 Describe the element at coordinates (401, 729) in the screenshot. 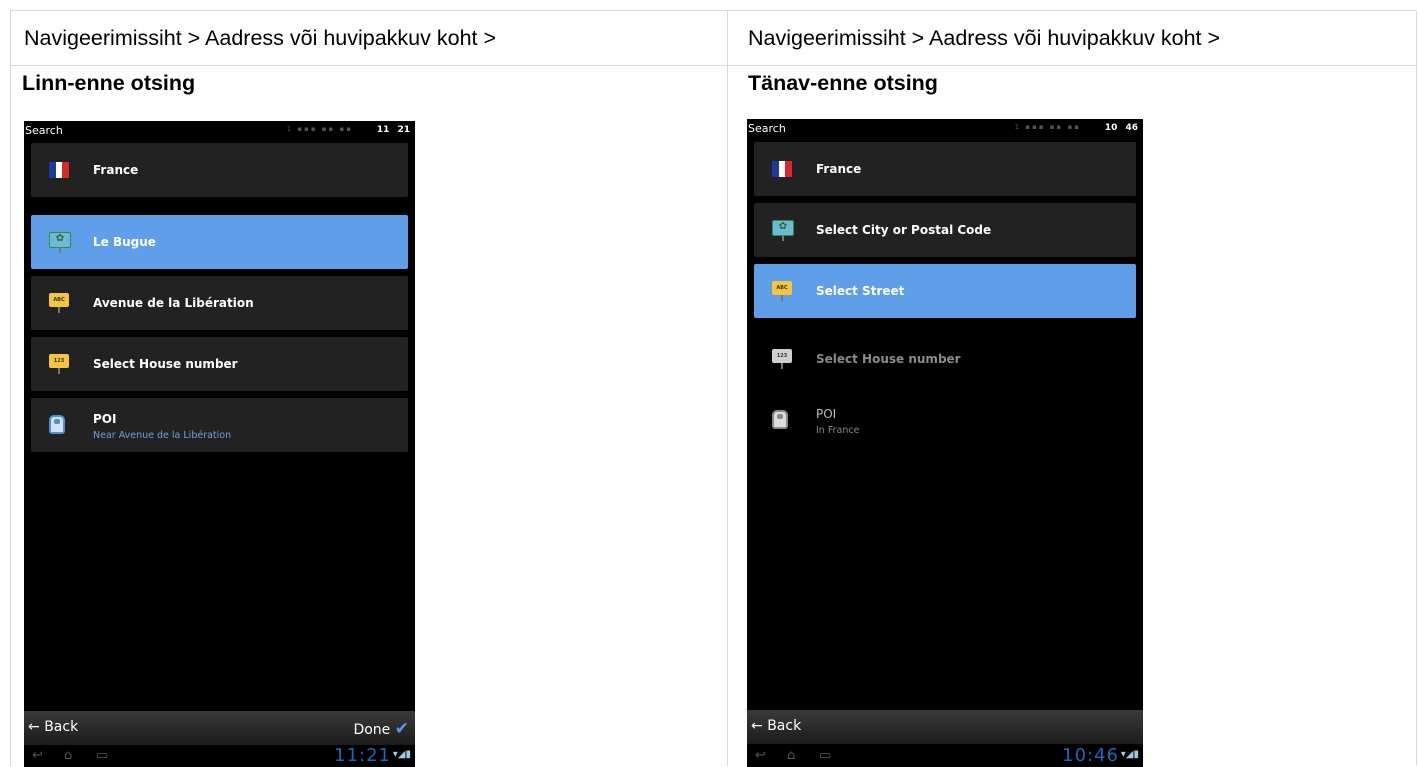

I see `checkmark-icon: ✔` at that location.